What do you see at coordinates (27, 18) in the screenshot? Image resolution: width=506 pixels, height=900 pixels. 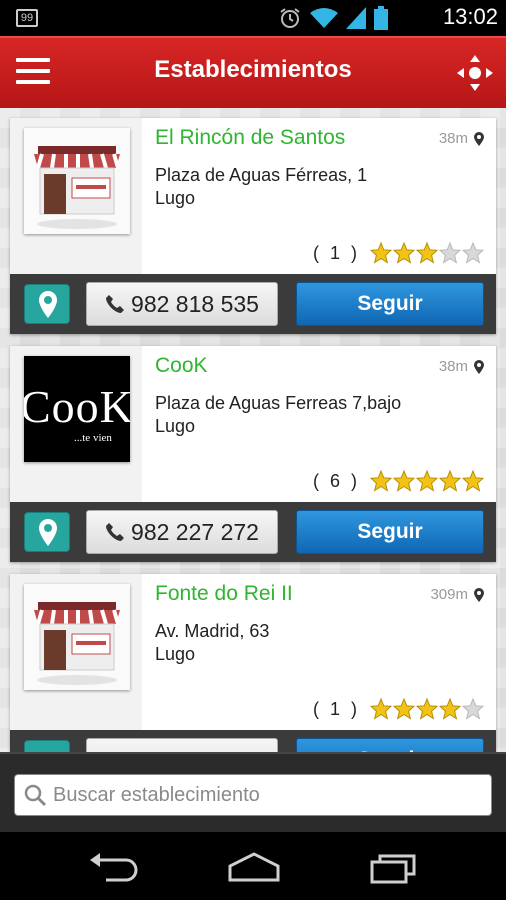 I see `notification-badge: 99` at bounding box center [27, 18].